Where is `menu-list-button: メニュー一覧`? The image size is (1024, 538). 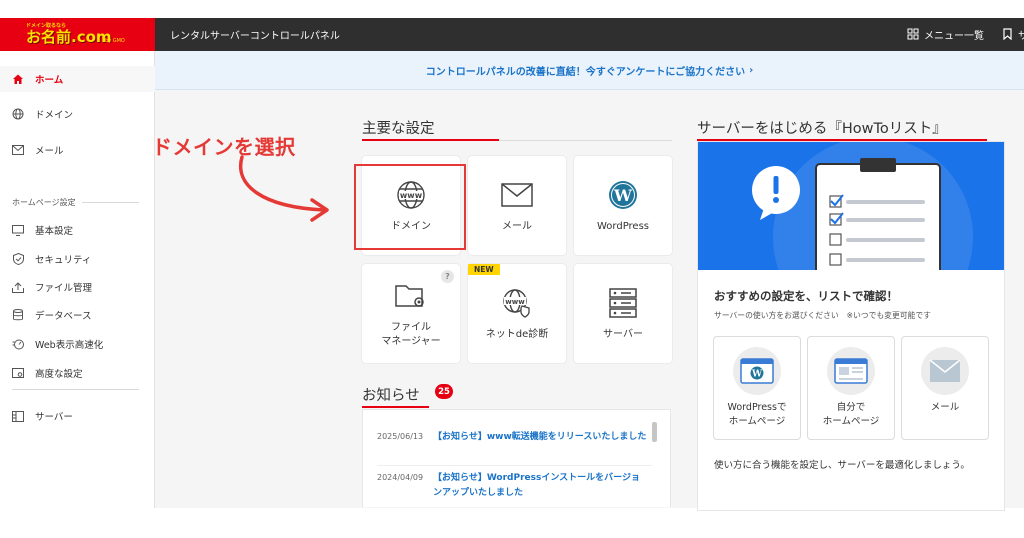
menu-list-button: メニュー一覧 is located at coordinates (945, 34).